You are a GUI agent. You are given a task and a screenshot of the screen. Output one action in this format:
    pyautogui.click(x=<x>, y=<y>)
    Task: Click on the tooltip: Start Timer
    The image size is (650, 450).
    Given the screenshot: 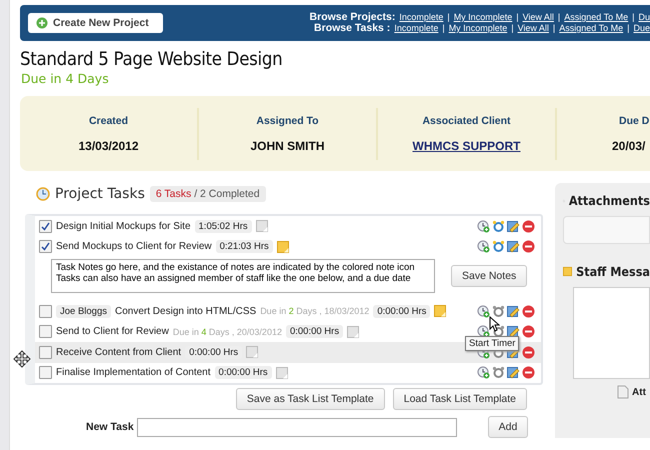 What is the action you would take?
    pyautogui.click(x=492, y=343)
    